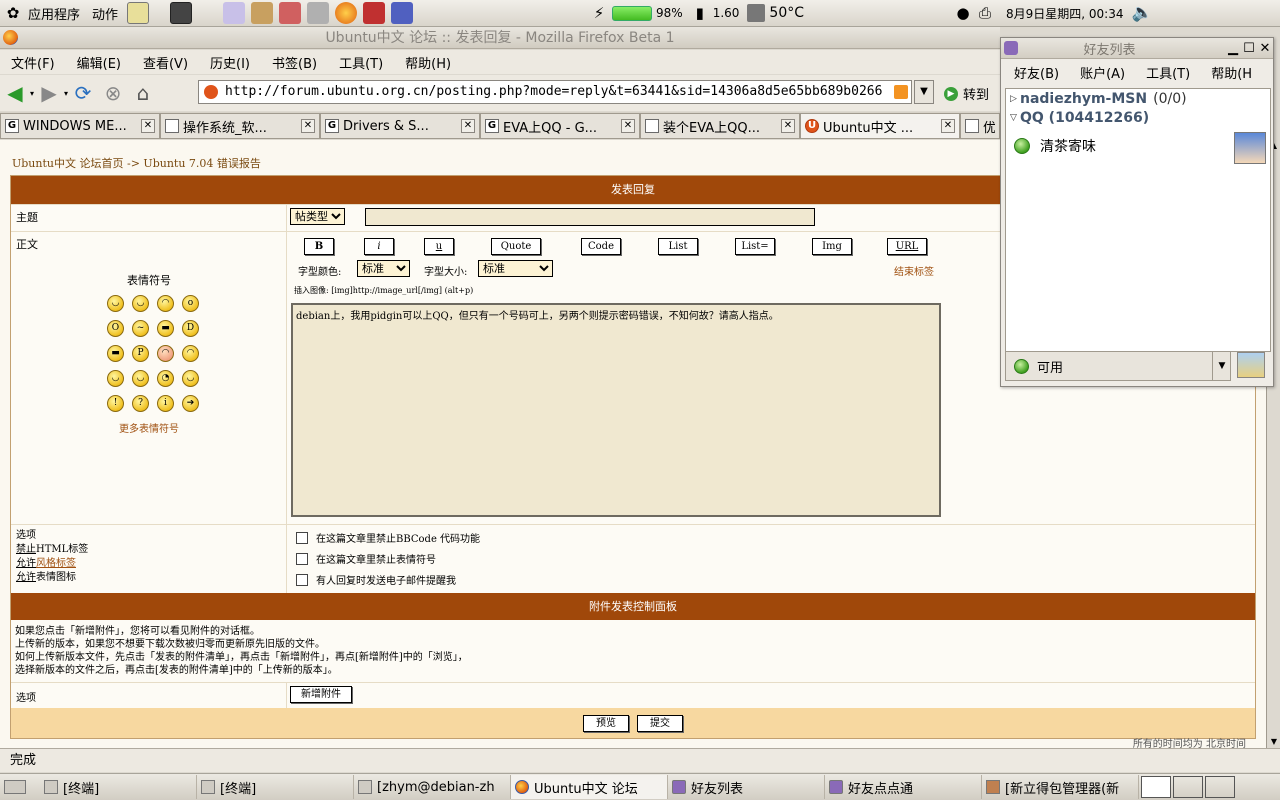 This screenshot has width=1280, height=800. What do you see at coordinates (319, 246) in the screenshot?
I see `bold-button: B` at bounding box center [319, 246].